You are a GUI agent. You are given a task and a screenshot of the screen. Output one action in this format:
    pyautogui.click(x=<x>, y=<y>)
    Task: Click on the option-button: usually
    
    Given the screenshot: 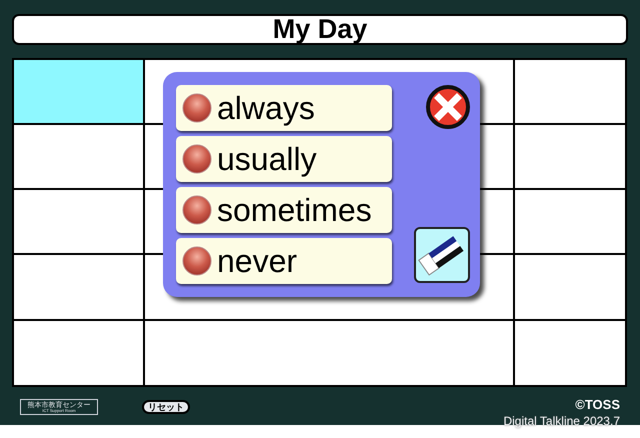 What is the action you would take?
    pyautogui.click(x=284, y=159)
    